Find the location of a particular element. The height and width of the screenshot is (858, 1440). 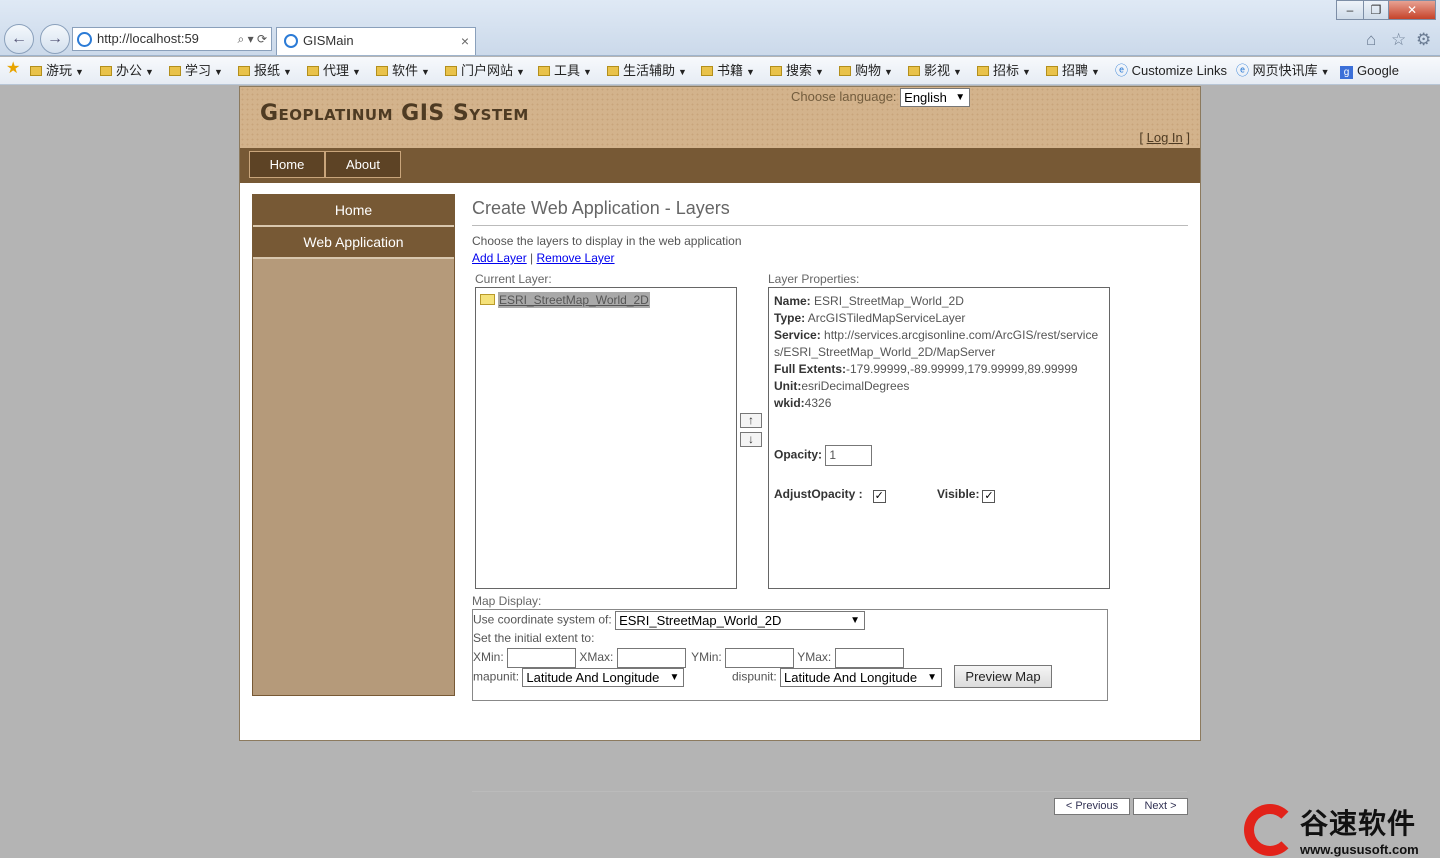

forward-button: → is located at coordinates (55, 39).